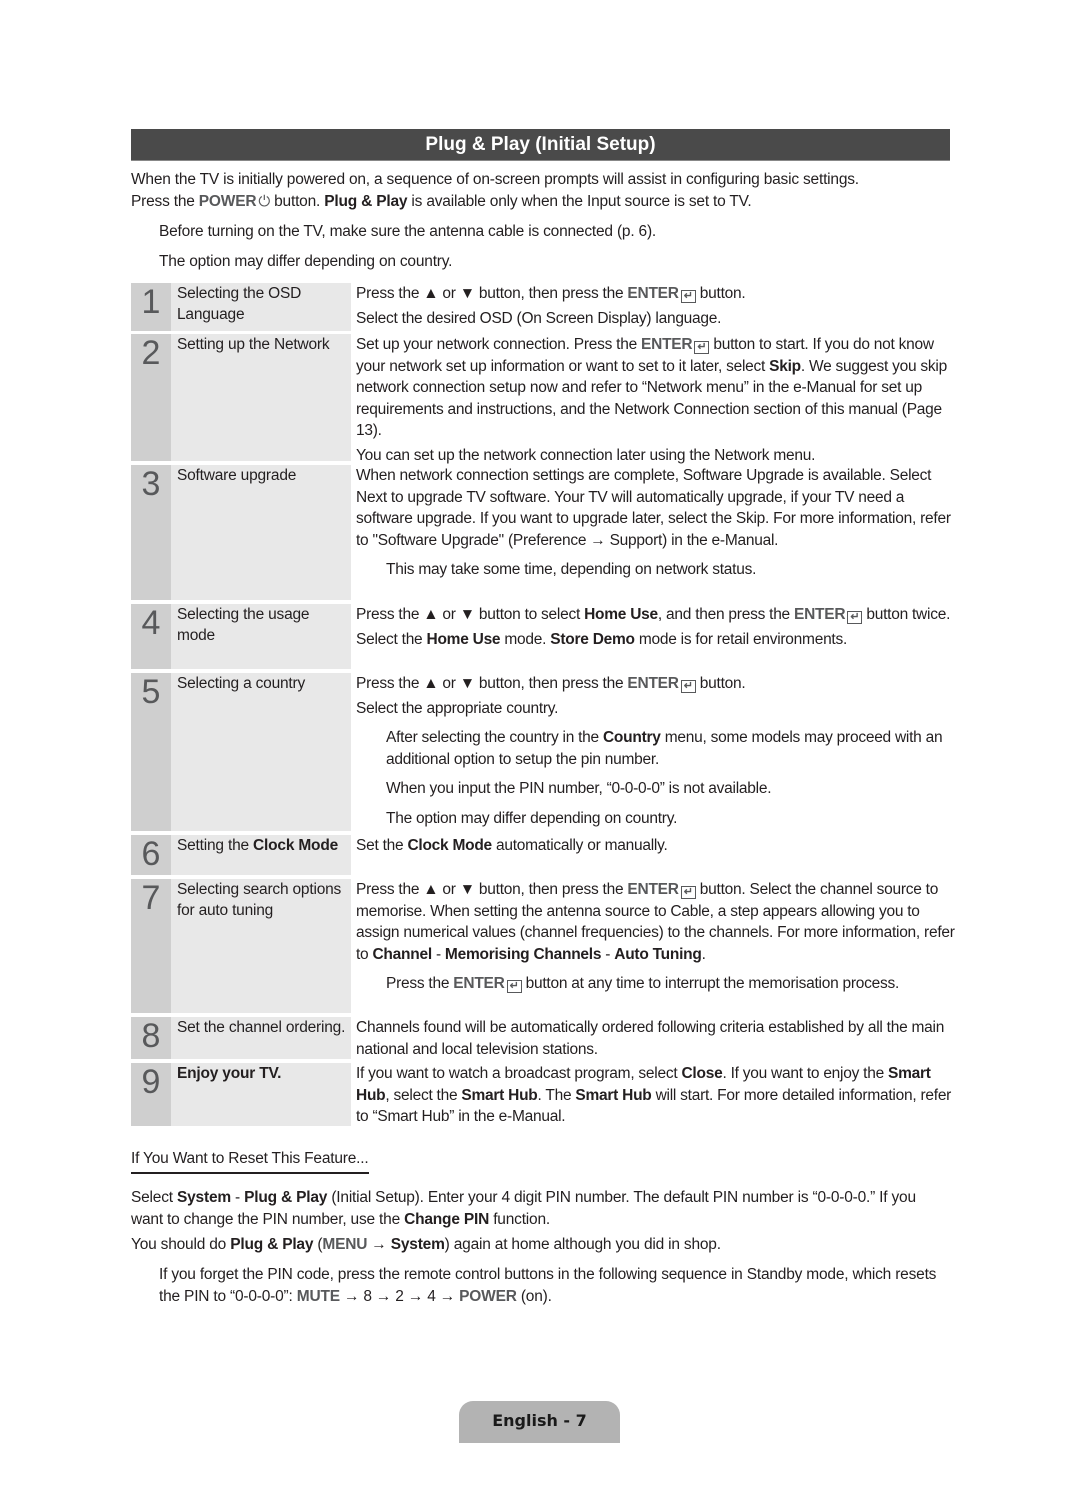 The image size is (1080, 1494). What do you see at coordinates (215, 845) in the screenshot?
I see `label-text: Setting the` at bounding box center [215, 845].